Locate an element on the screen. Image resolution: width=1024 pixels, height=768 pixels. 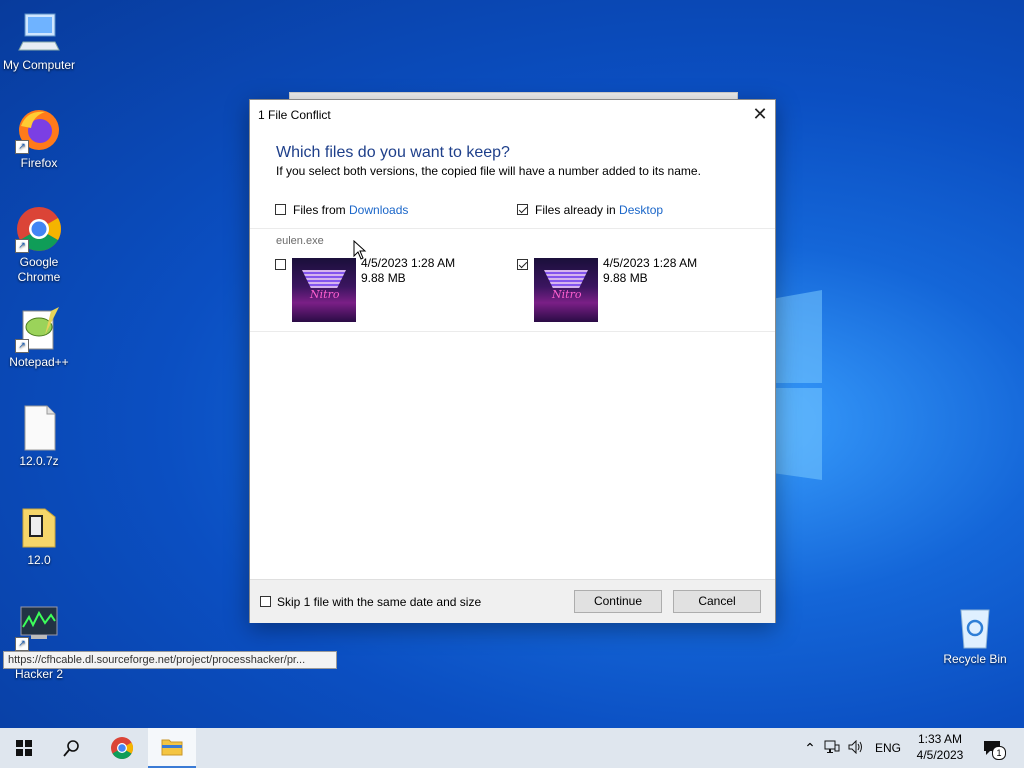
left-file-checkbox is located at coordinates (280, 264).